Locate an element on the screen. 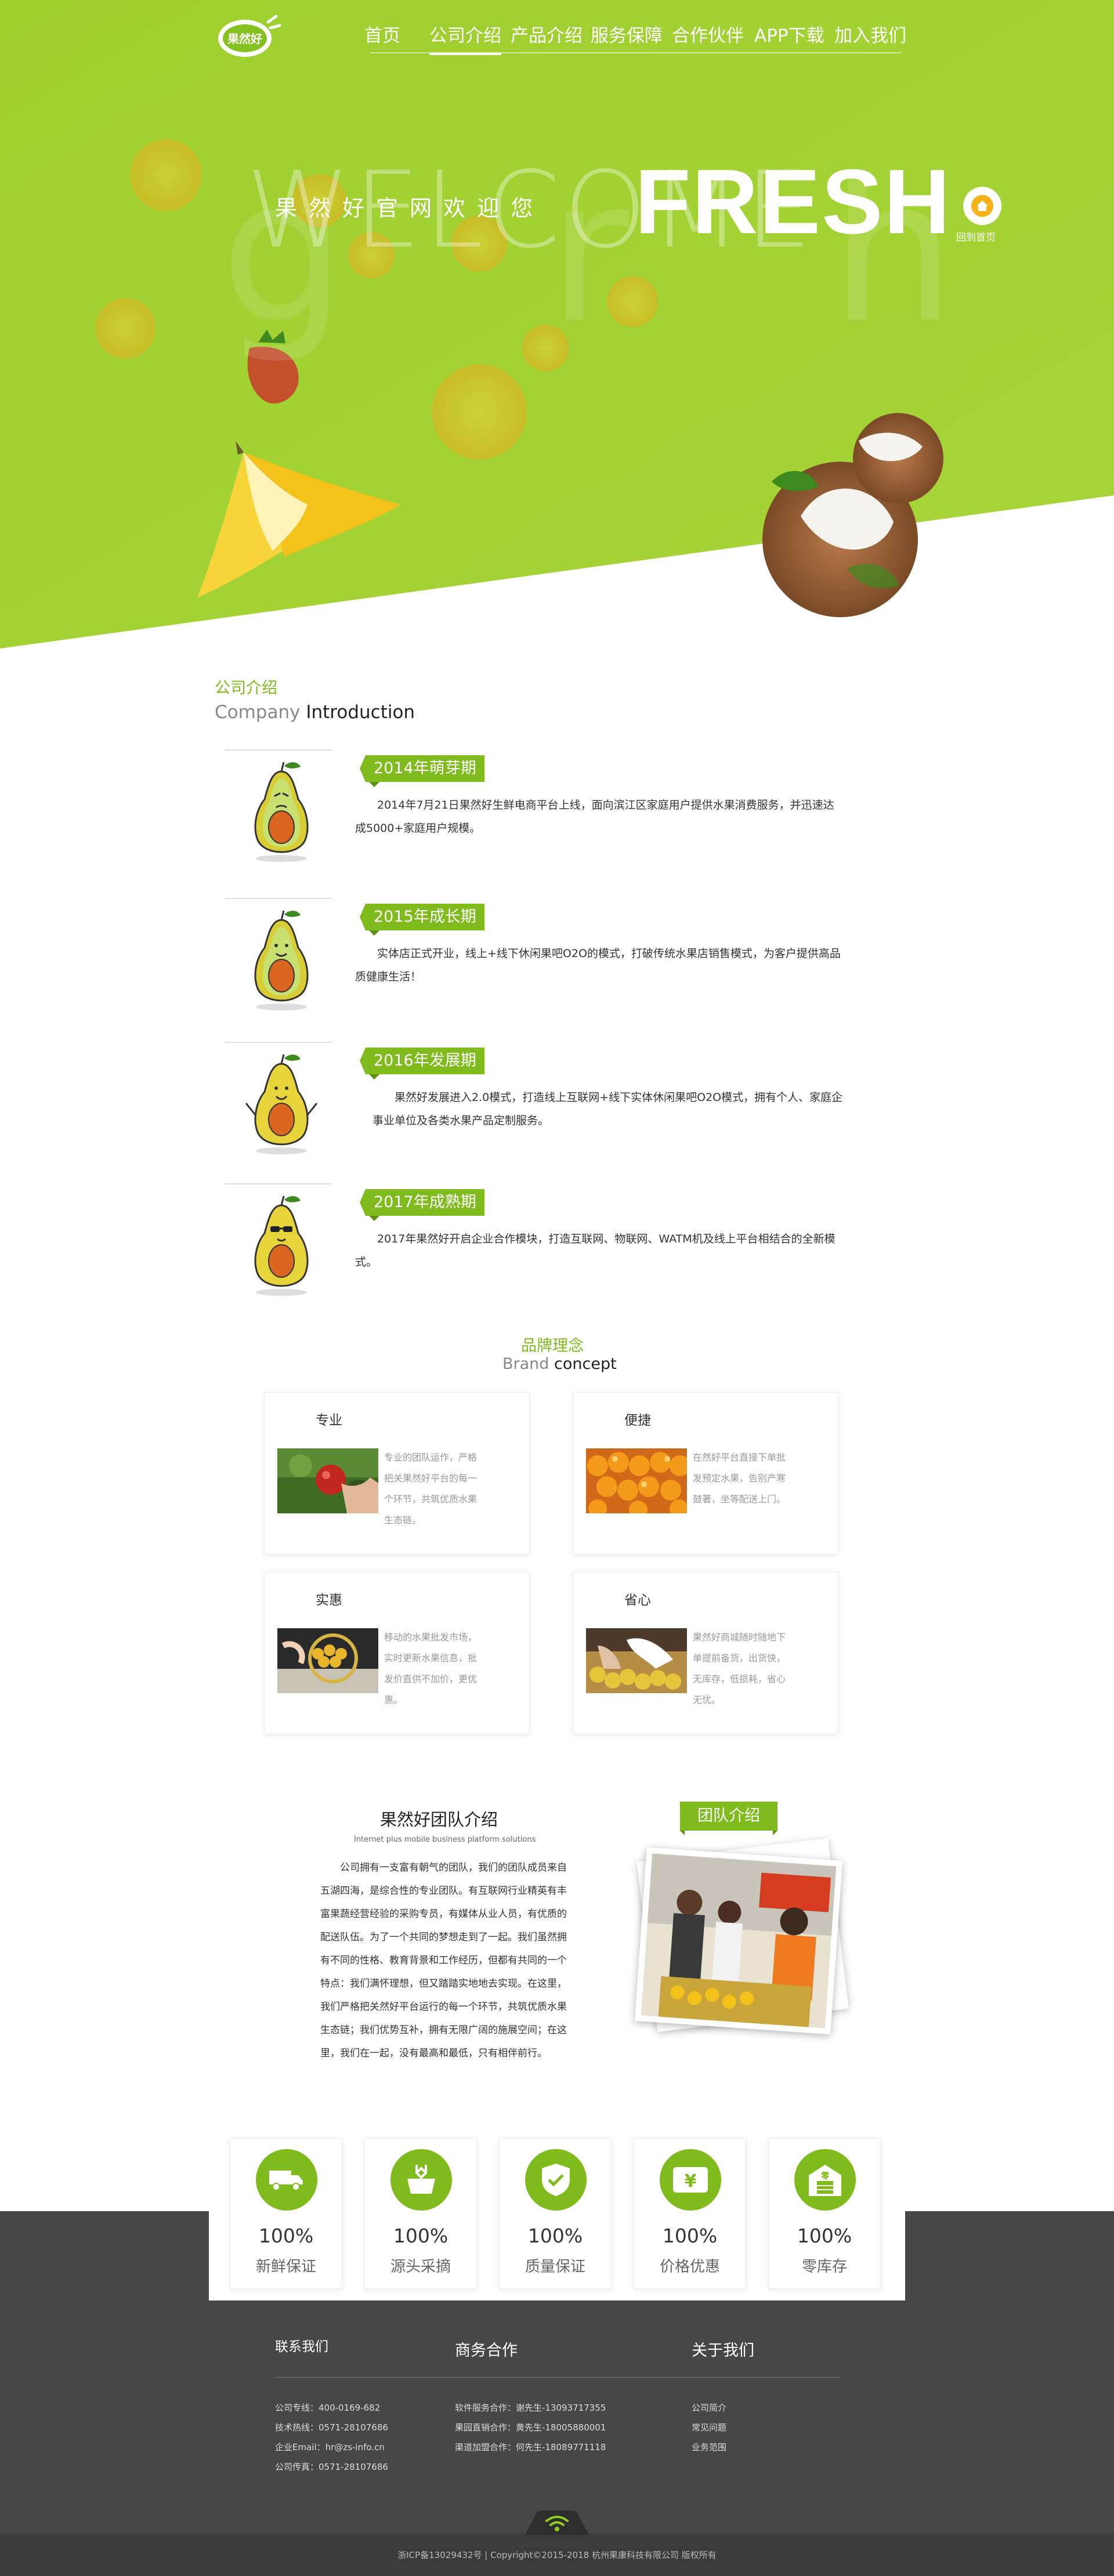  brand-card: 便捷 在然好平台直接下单批发预定水果，告别产寒鼓著，坐等配送上门。 is located at coordinates (705, 1474).